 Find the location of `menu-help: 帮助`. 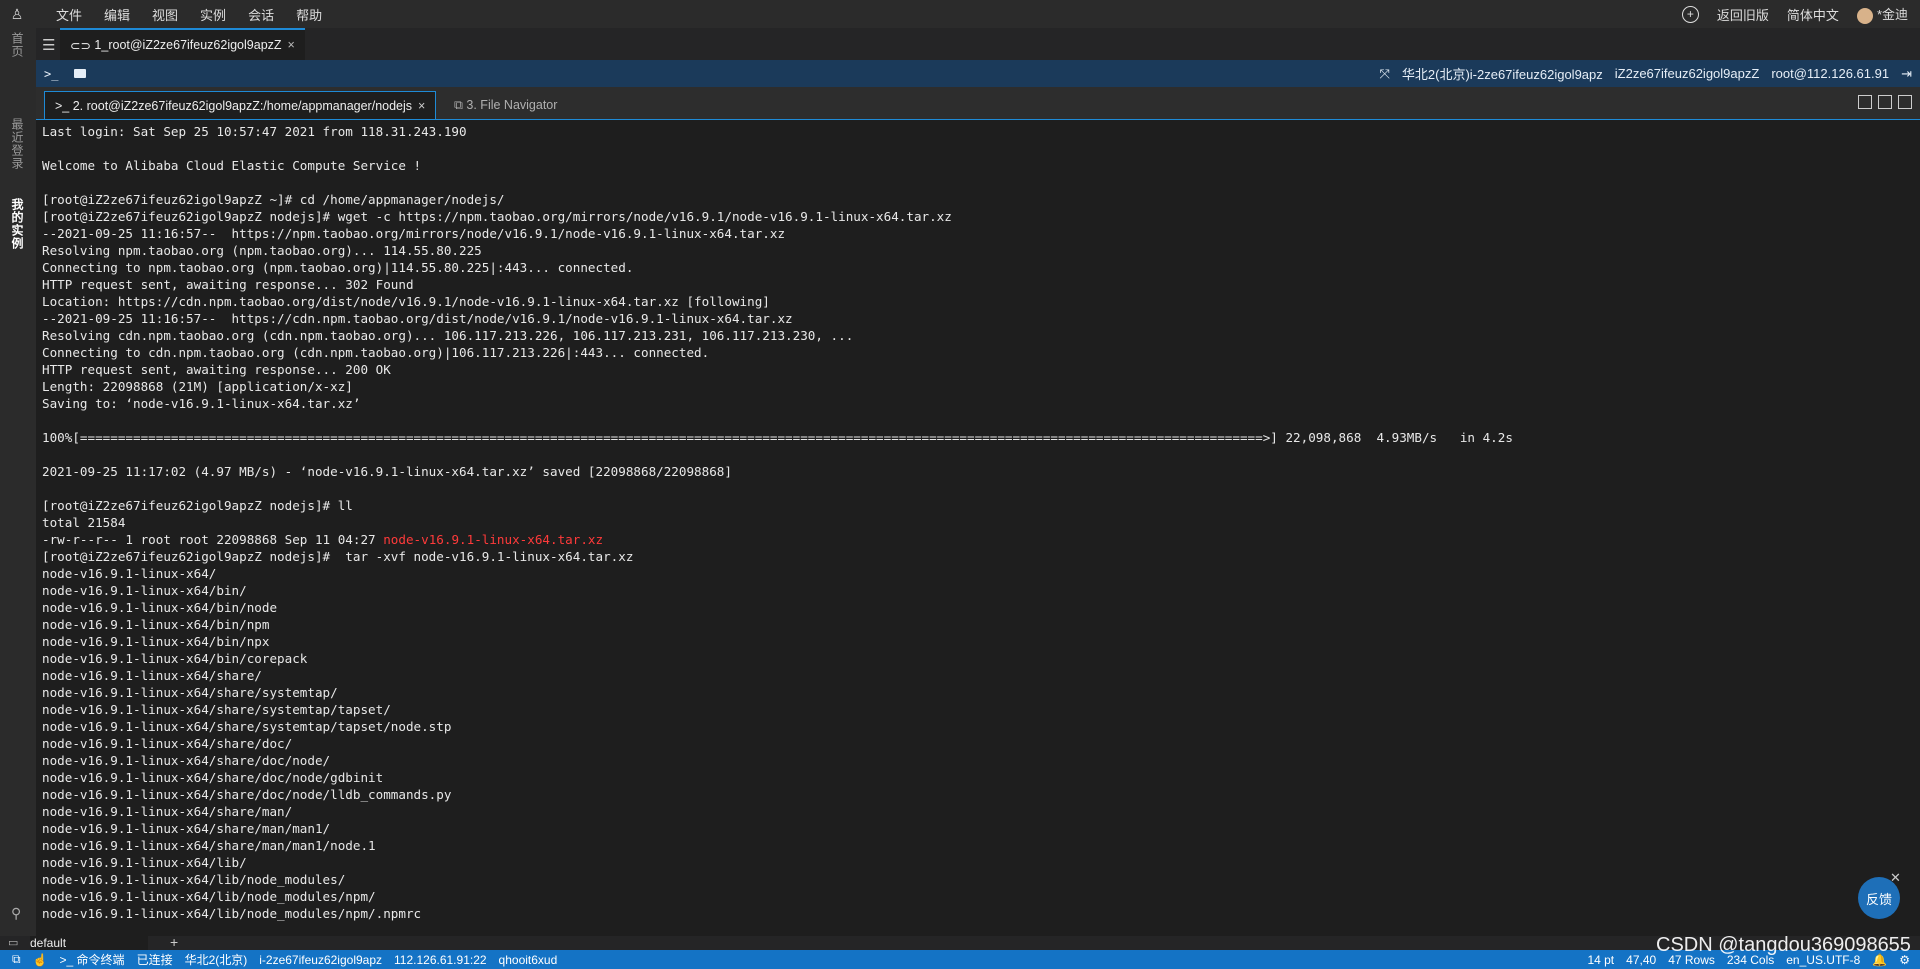

menu-help: 帮助 is located at coordinates (309, 14).